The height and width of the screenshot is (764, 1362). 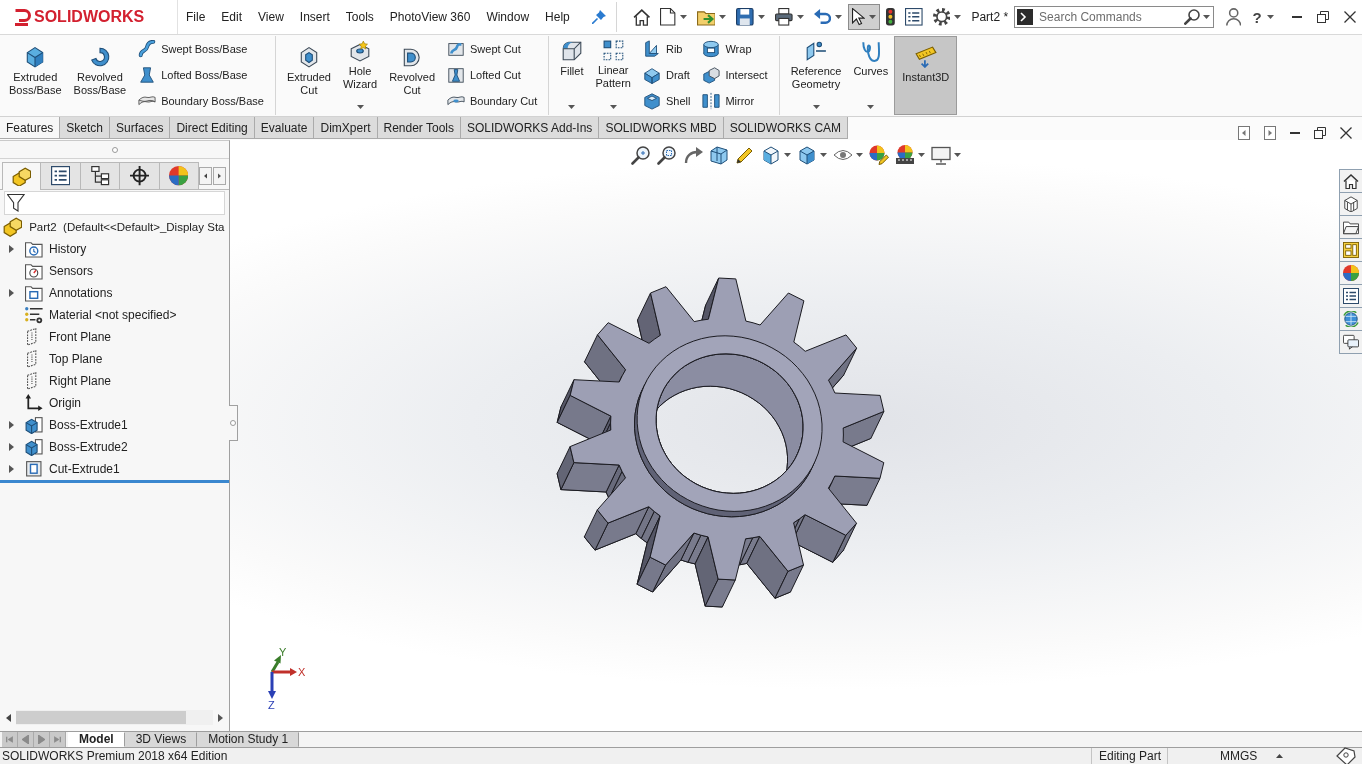 I want to click on tab: SOLIDWORKS CAM, so click(x=786, y=128).